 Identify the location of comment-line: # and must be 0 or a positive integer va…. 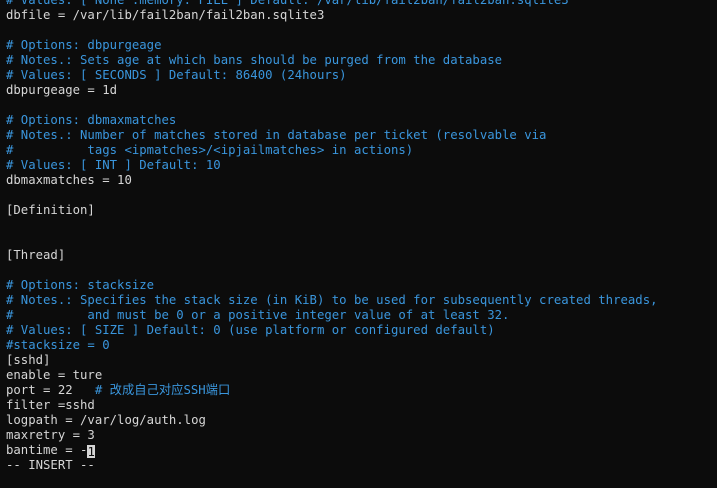
(361, 315).